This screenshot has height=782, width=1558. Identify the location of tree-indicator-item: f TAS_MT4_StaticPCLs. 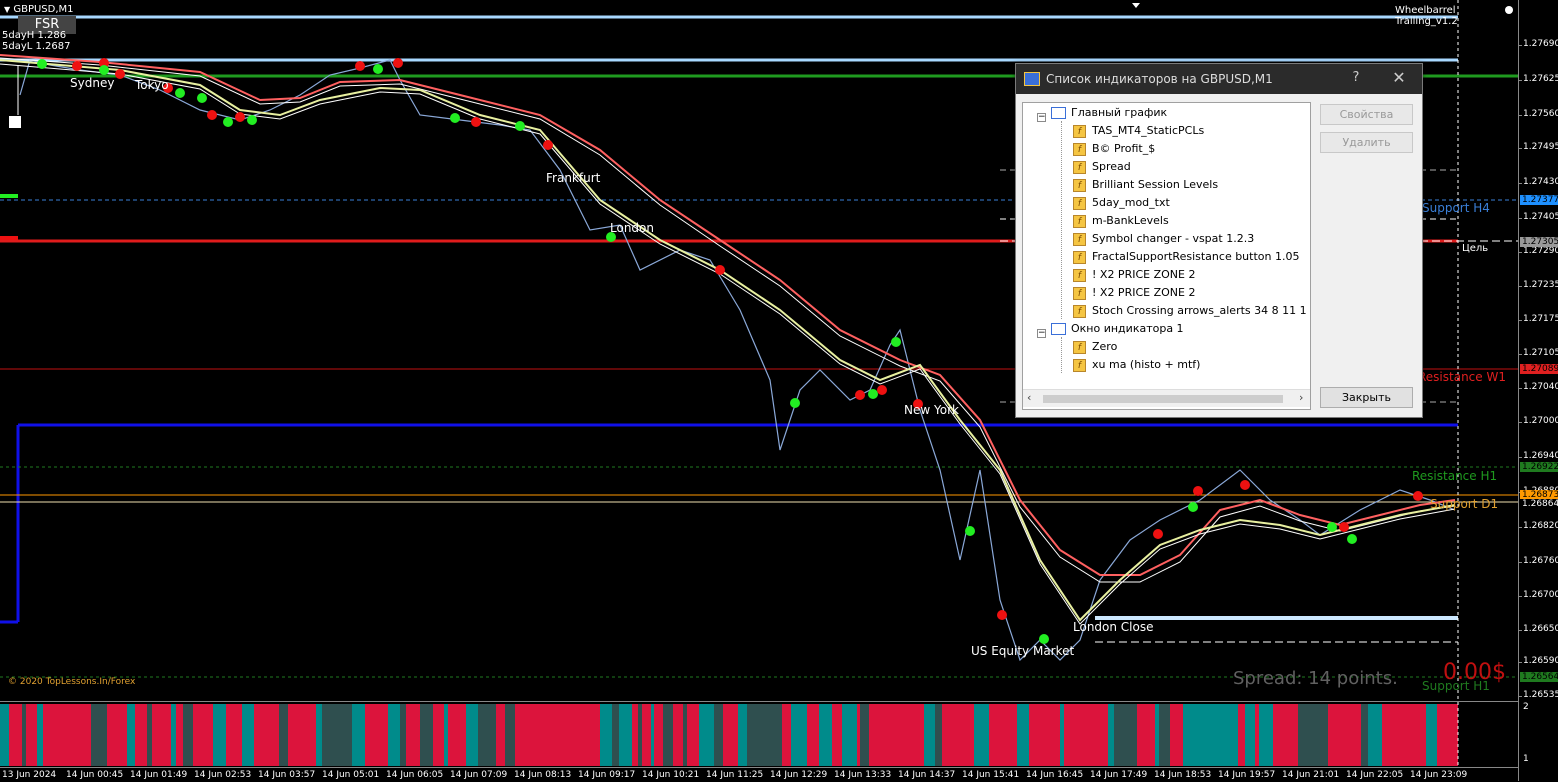
(1138, 131).